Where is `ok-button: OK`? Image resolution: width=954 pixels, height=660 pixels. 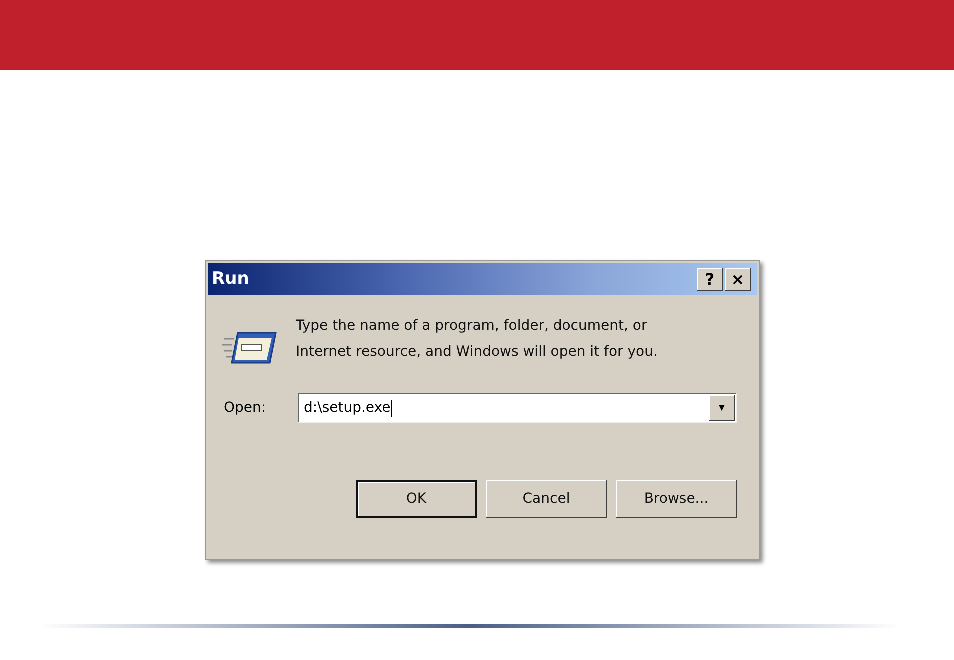 ok-button: OK is located at coordinates (416, 499).